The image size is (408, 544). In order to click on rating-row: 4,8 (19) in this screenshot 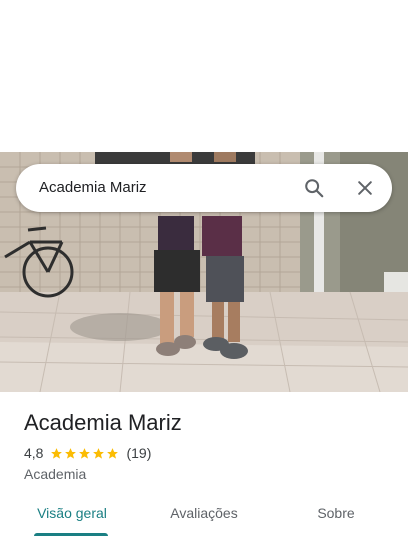, I will do `click(87, 453)`.